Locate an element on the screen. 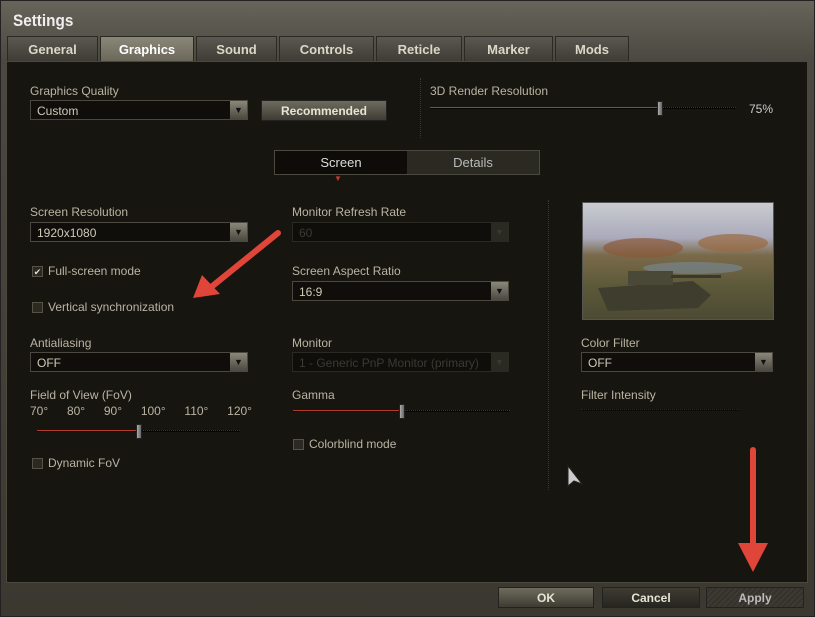 The width and height of the screenshot is (815, 617). apply-button: Apply is located at coordinates (755, 597).